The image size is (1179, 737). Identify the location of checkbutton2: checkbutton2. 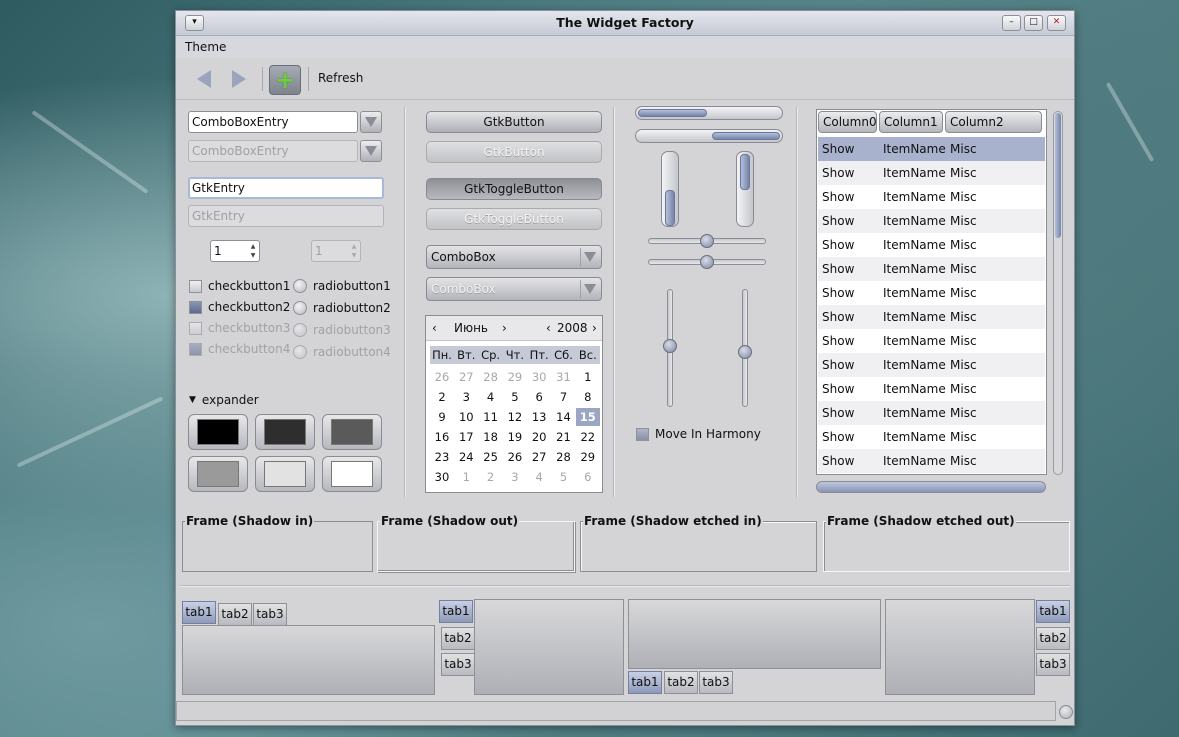
(239, 307).